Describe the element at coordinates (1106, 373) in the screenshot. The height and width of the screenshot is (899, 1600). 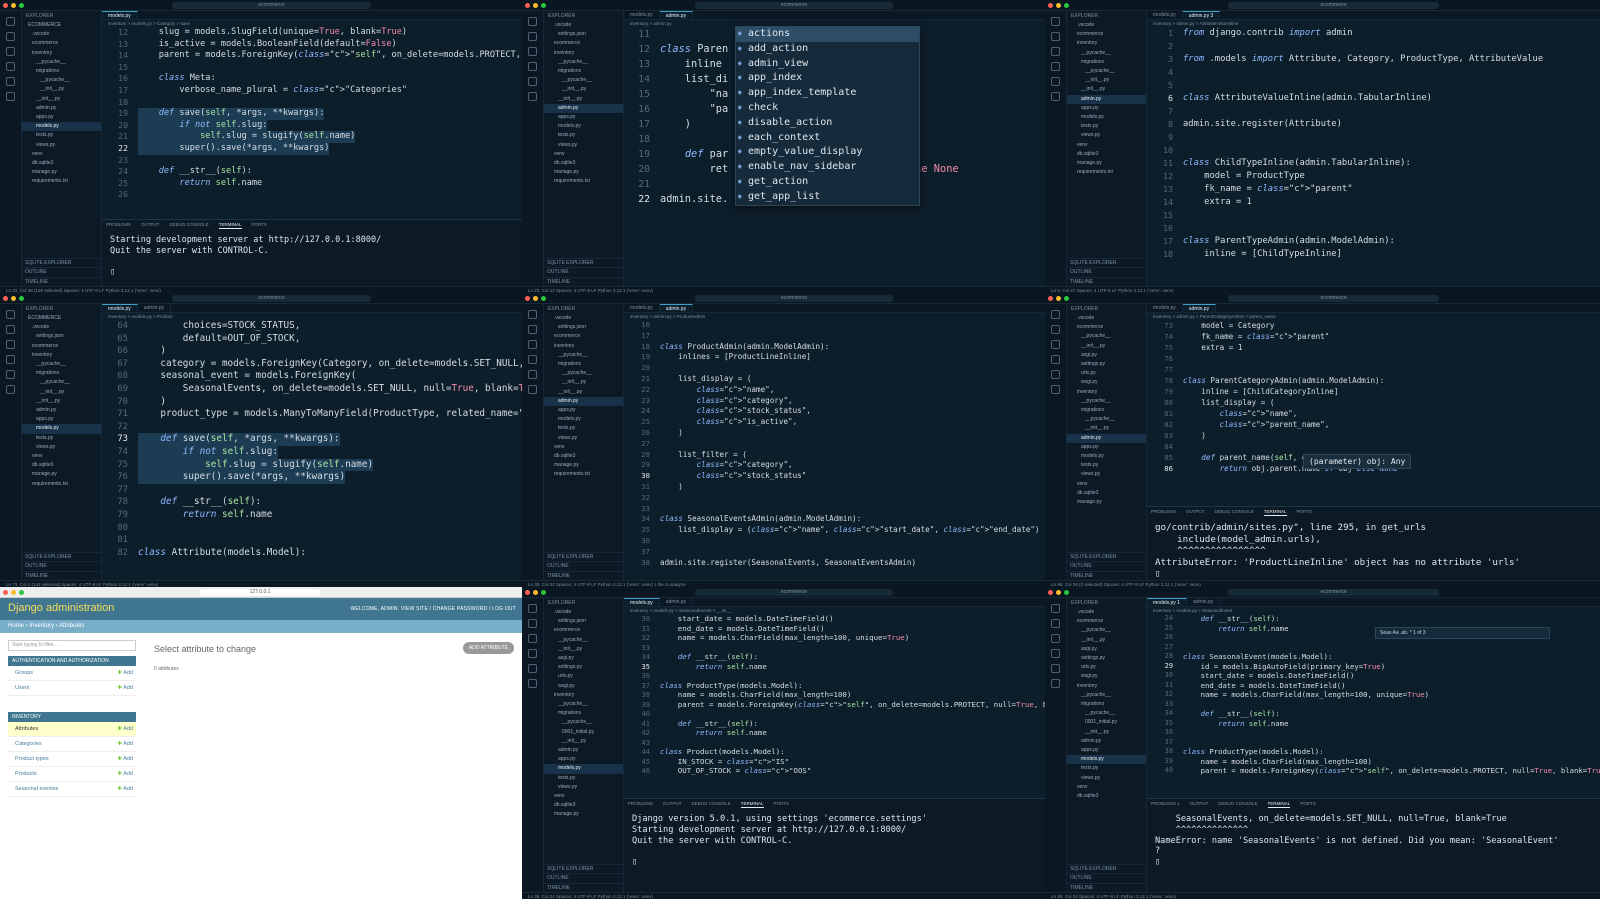
I see `file-tree-item: urls.py` at that location.